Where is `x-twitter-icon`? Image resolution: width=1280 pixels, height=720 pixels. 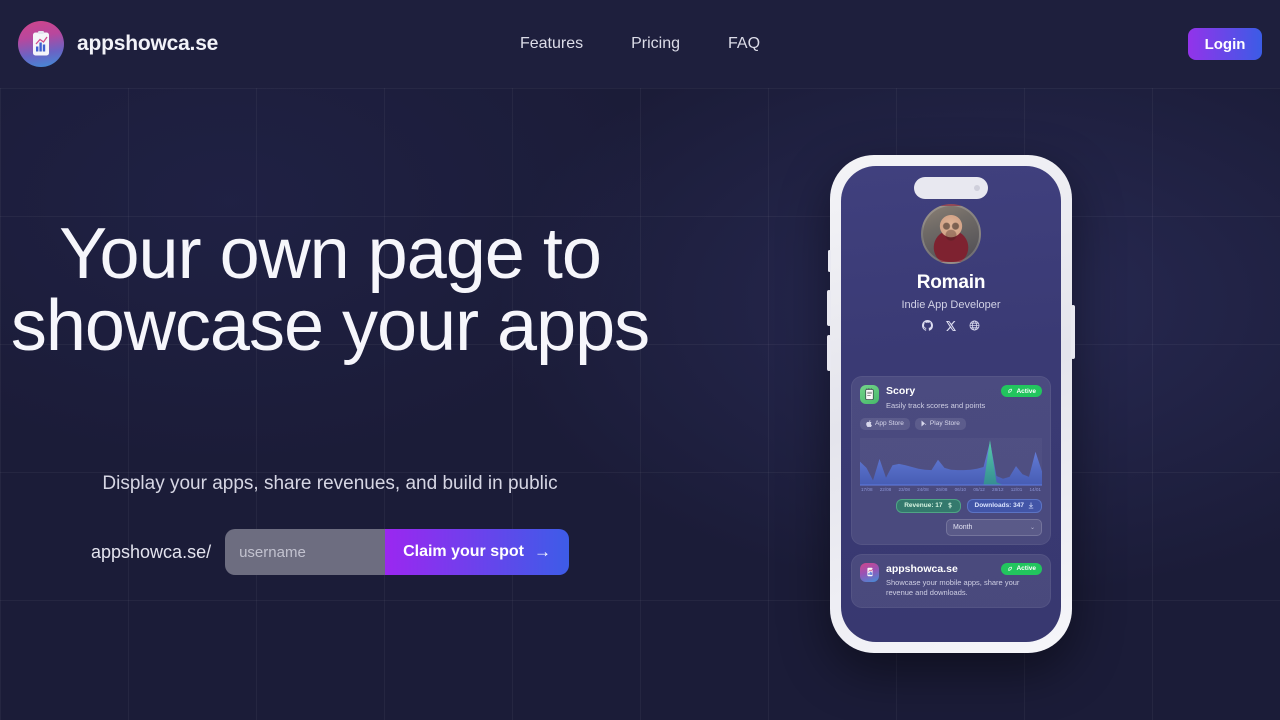
x-twitter-icon is located at coordinates (951, 325).